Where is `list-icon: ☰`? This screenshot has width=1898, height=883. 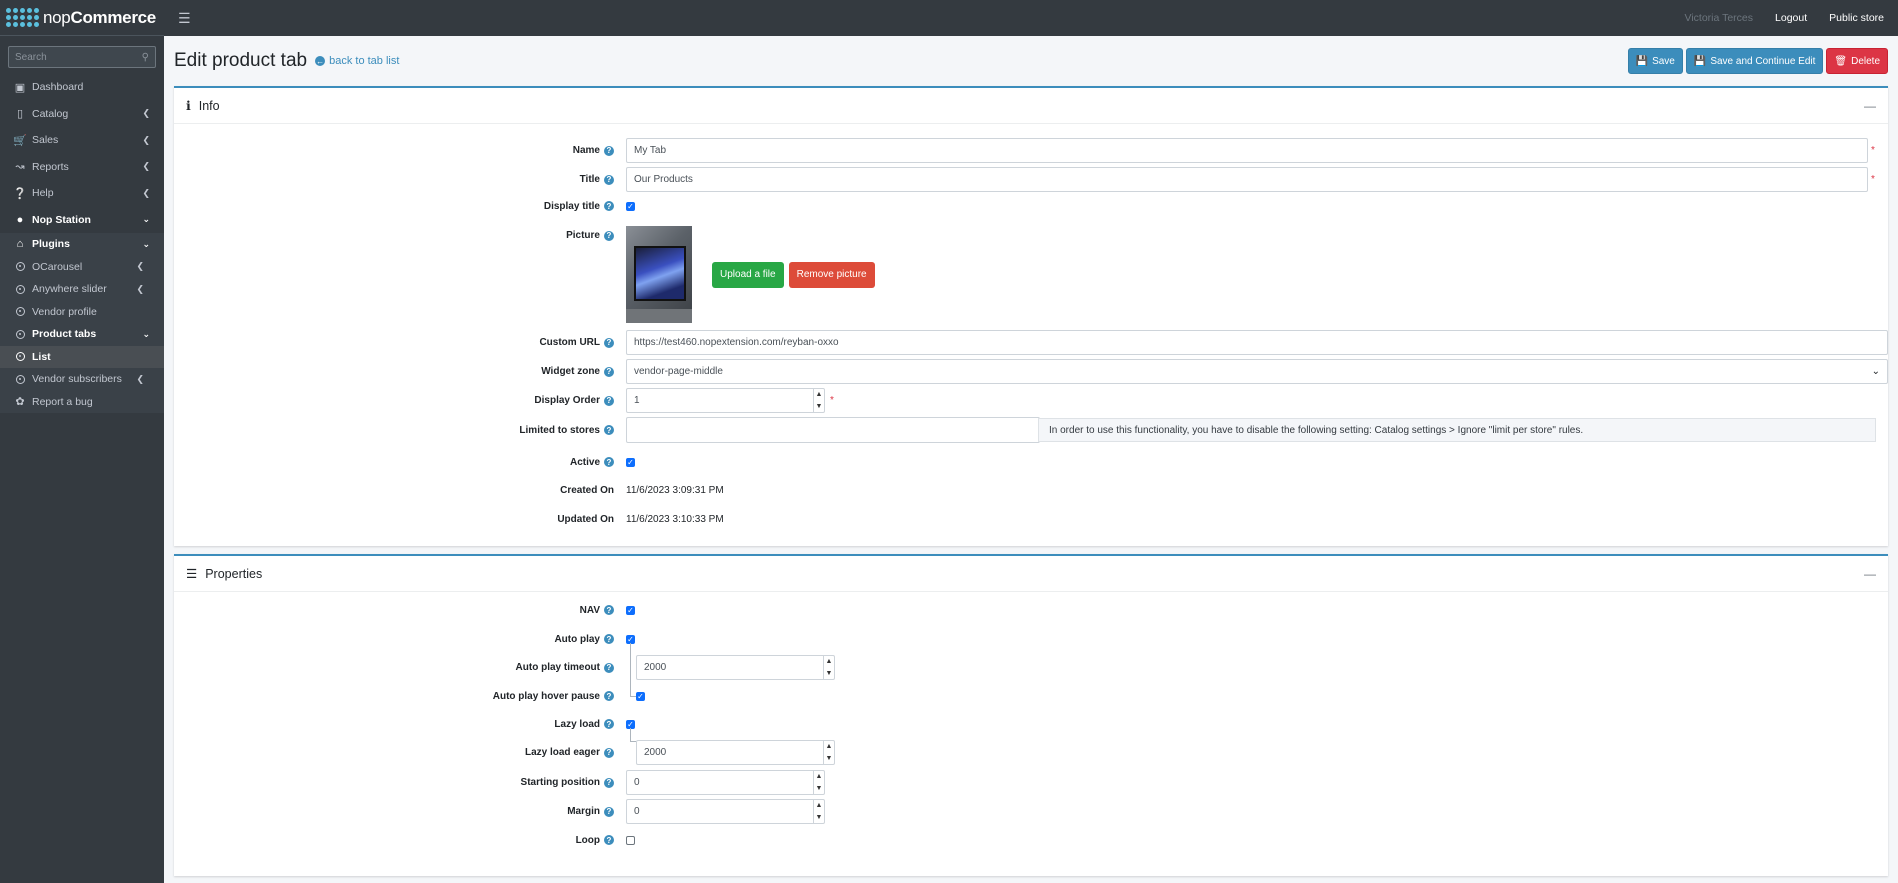
list-icon: ☰ is located at coordinates (192, 574).